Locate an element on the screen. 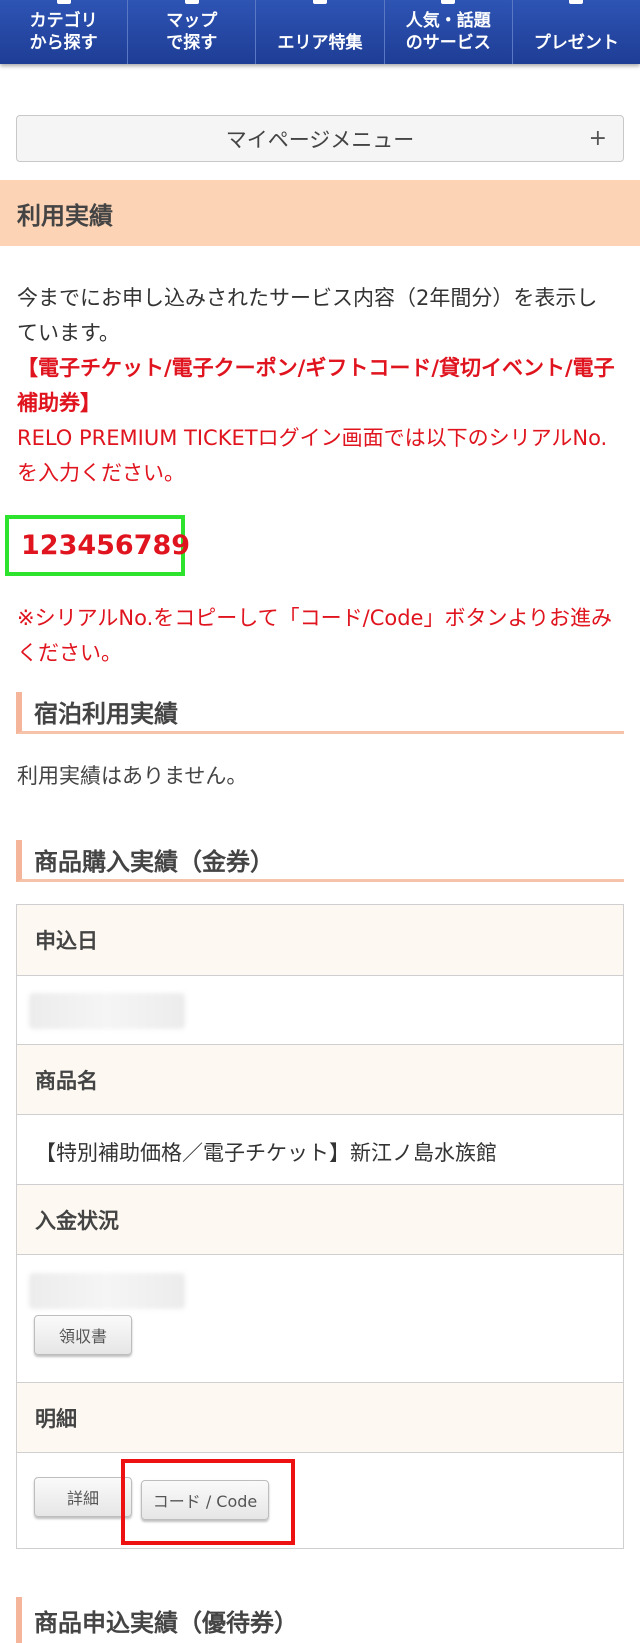  nav-area-label: エリア特集 is located at coordinates (320, 43).